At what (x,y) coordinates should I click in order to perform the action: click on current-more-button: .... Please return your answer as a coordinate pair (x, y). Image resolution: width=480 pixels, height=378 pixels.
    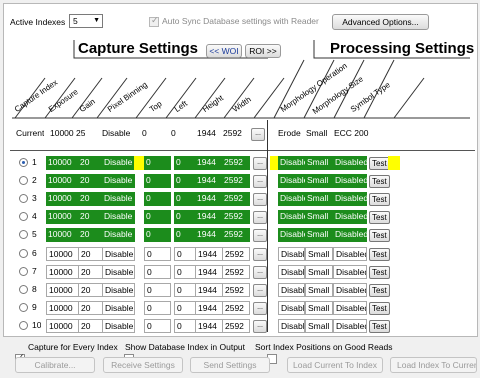
    Looking at the image, I should click on (258, 134).